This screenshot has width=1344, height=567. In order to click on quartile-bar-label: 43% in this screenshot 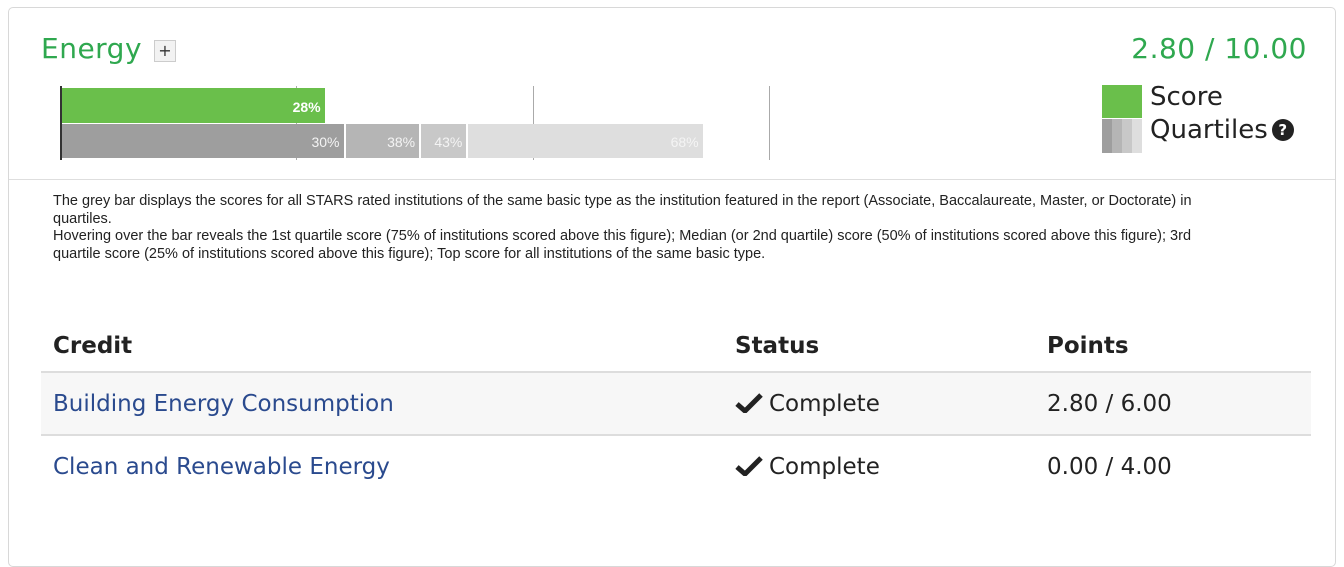, I will do `click(448, 142)`.